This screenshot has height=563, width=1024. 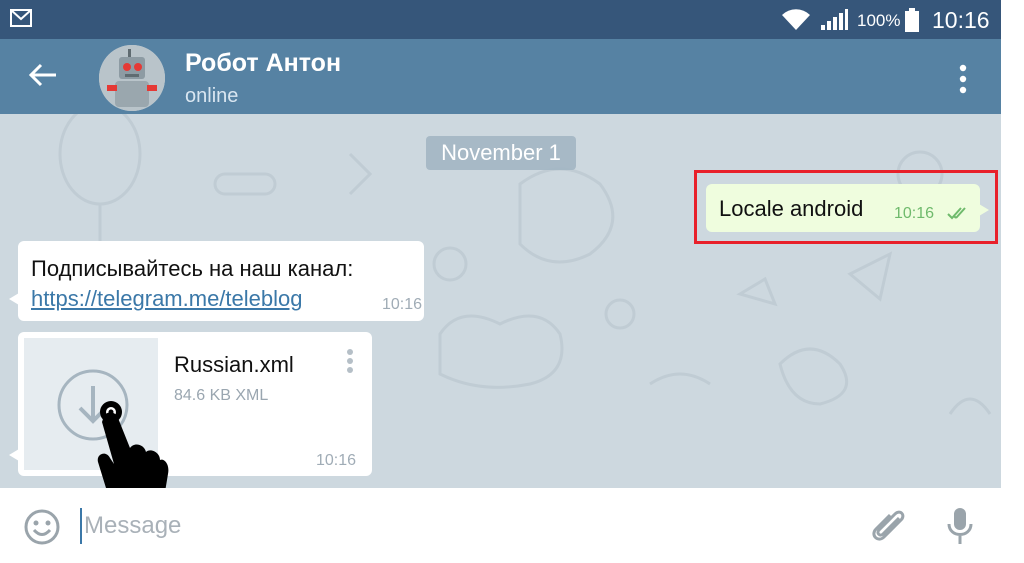 I want to click on message-bubble-outgoing: Locale android 10:16, so click(x=847, y=208).